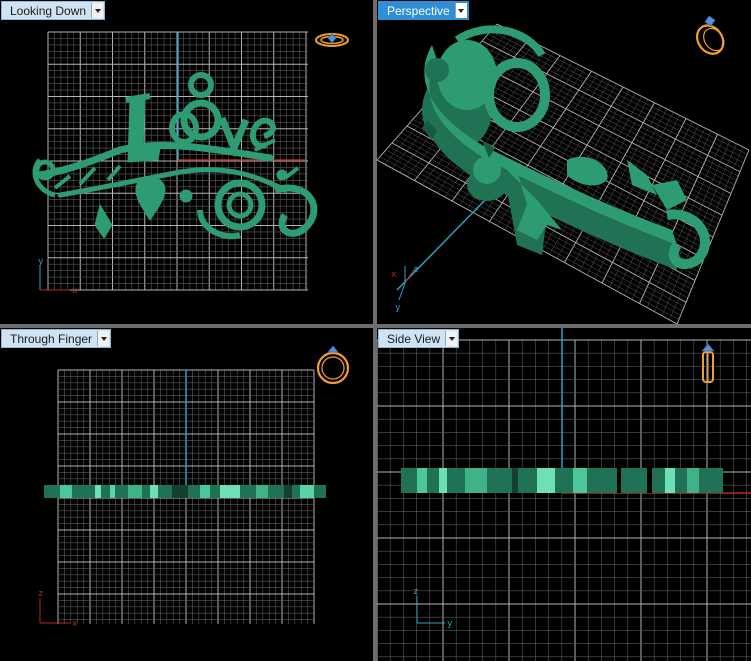  What do you see at coordinates (566, 147) in the screenshot?
I see `love-model-perspective` at bounding box center [566, 147].